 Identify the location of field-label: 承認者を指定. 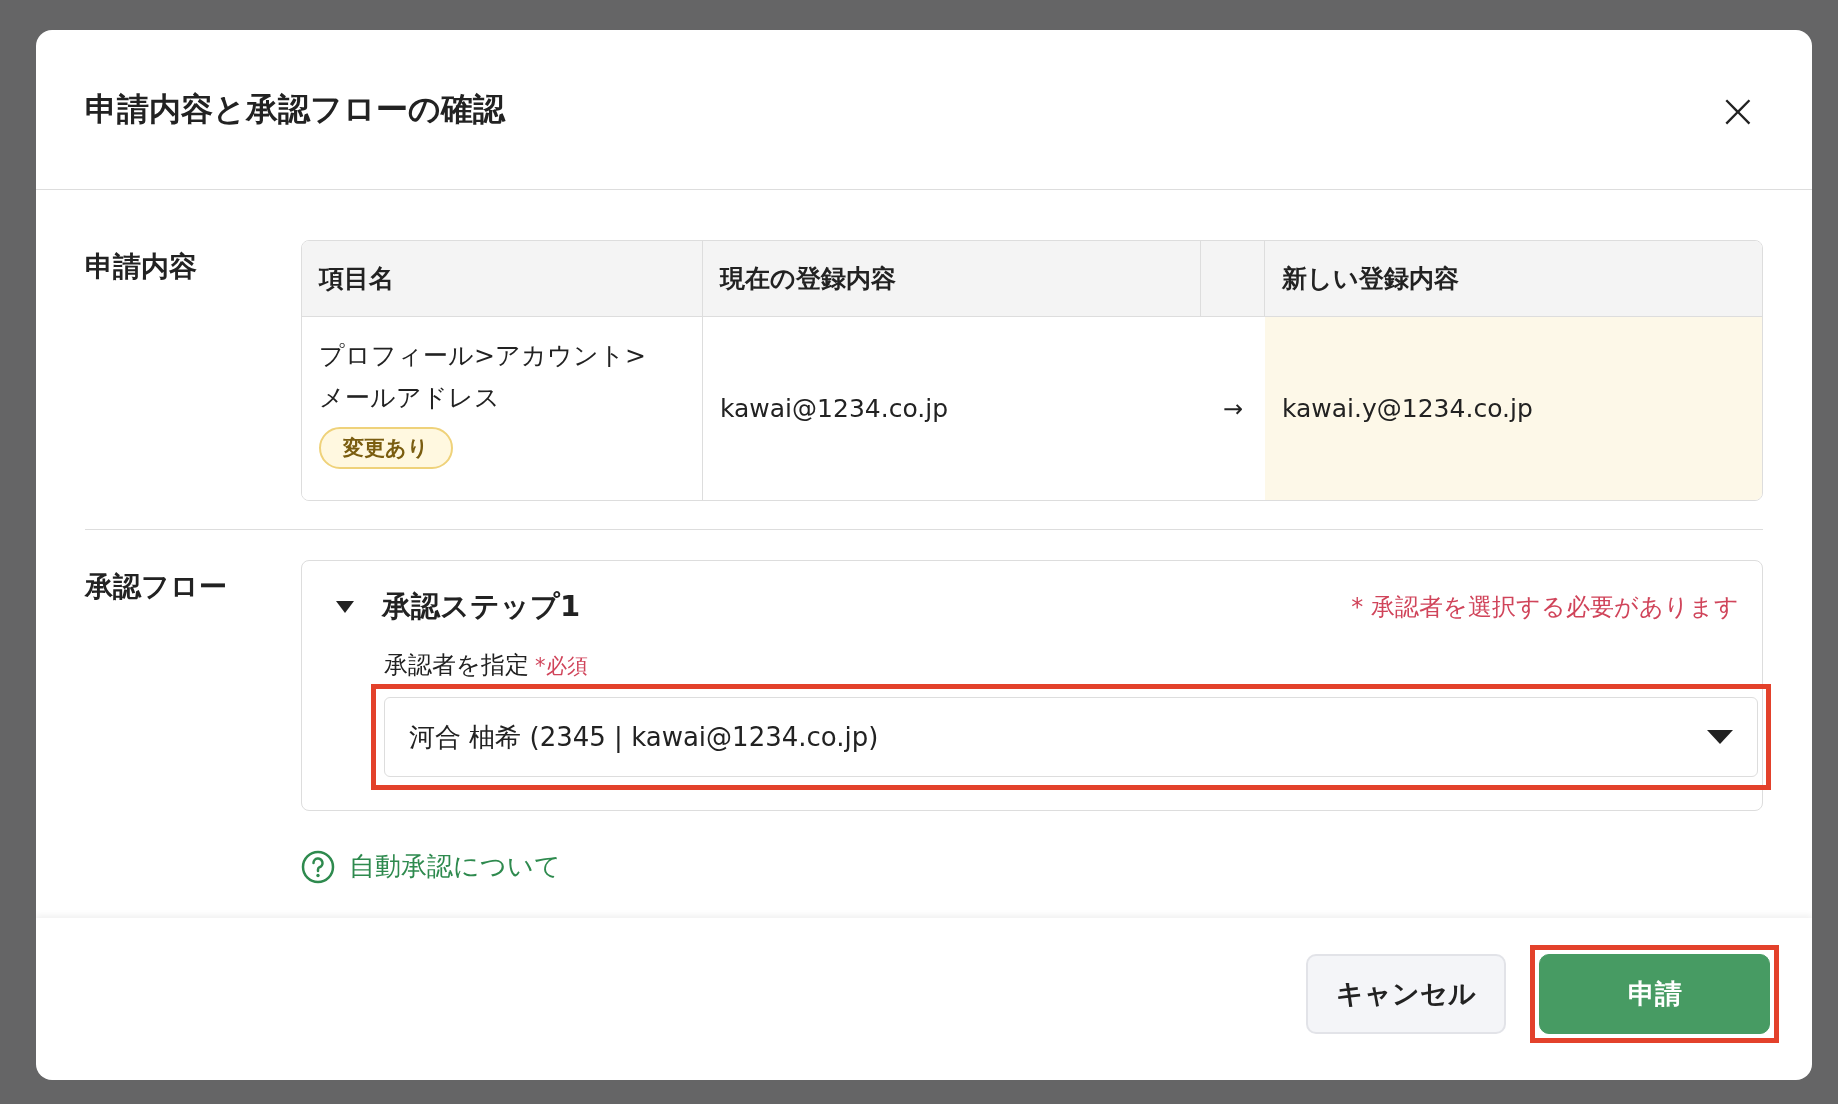
(456, 665).